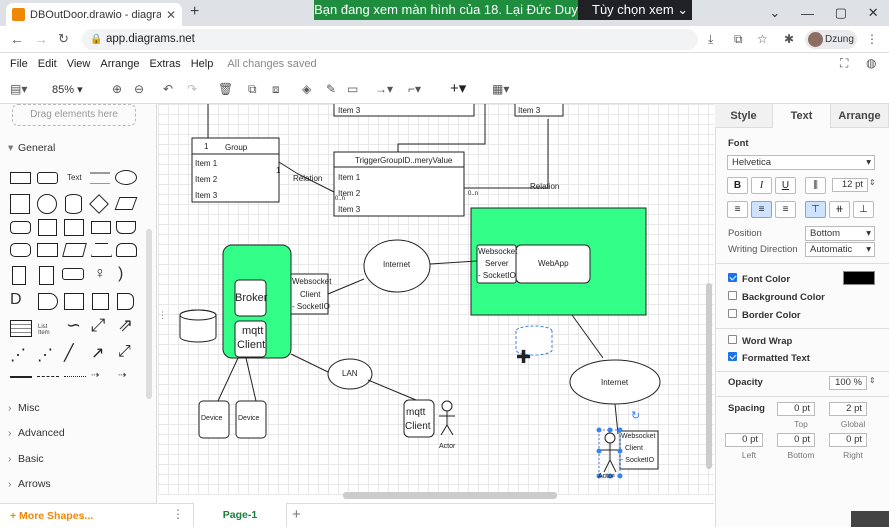 The width and height of the screenshot is (889, 528). What do you see at coordinates (848, 383) in the screenshot?
I see `opacity-input: 100 %` at bounding box center [848, 383].